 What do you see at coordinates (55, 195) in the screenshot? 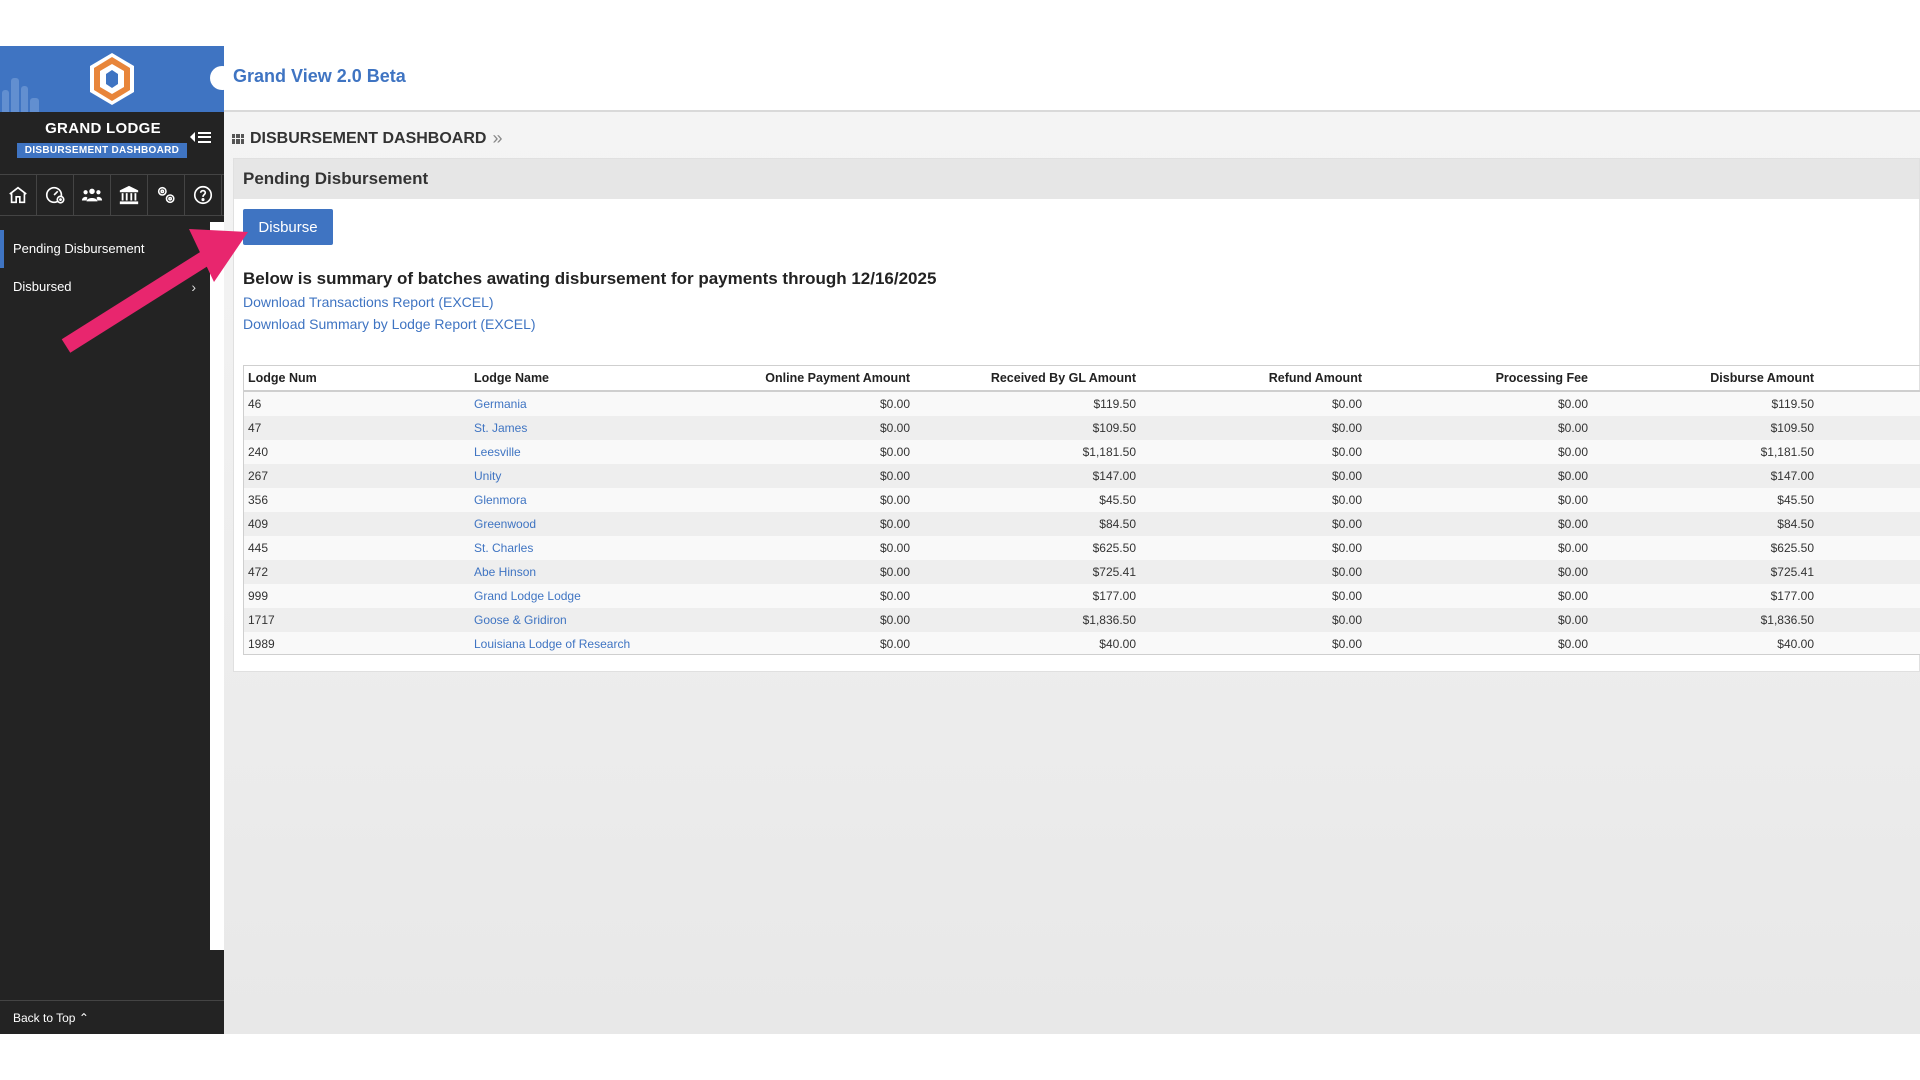
I see `dashboard-gauge-icon` at bounding box center [55, 195].